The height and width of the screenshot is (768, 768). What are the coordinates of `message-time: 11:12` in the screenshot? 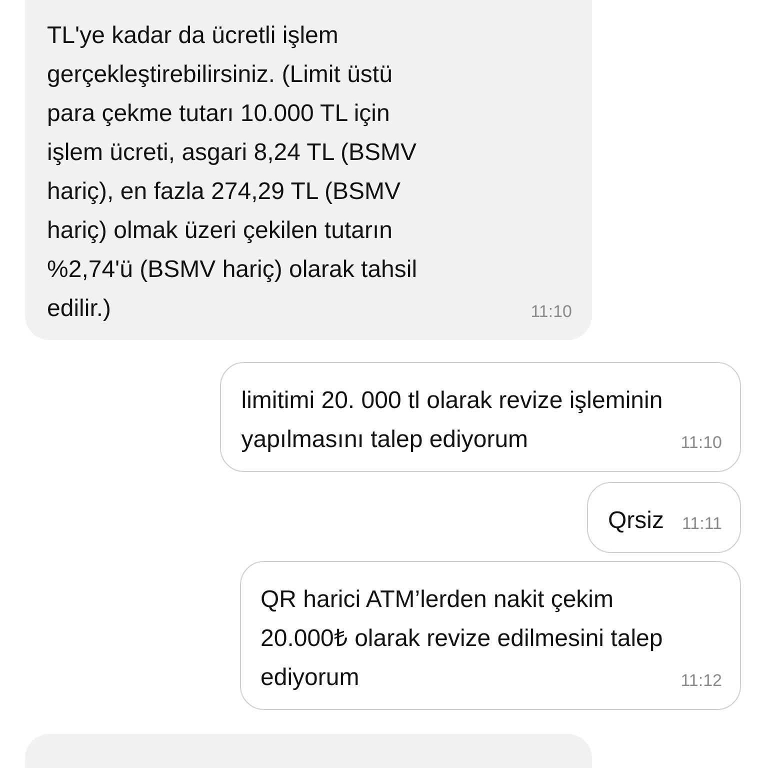 It's located at (701, 681).